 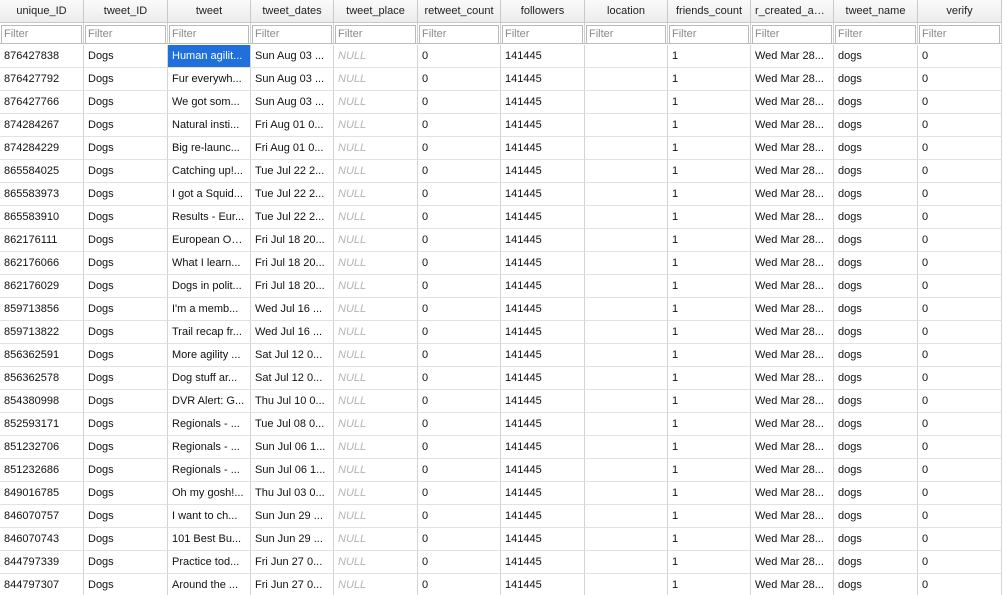 What do you see at coordinates (709, 33) in the screenshot?
I see `filter-input-friends-count` at bounding box center [709, 33].